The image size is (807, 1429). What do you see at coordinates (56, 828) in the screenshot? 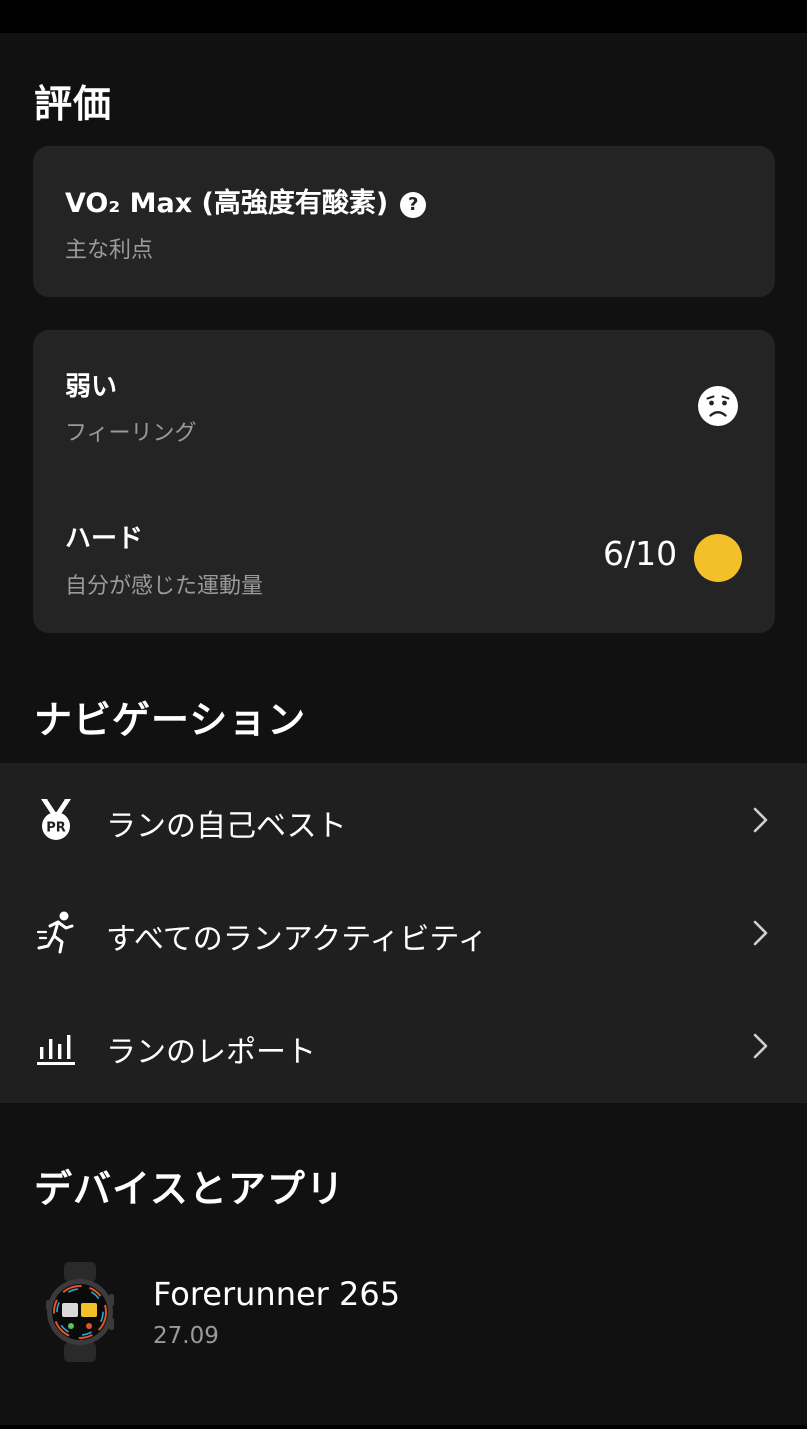
I see `svg-text: PR` at bounding box center [56, 828].